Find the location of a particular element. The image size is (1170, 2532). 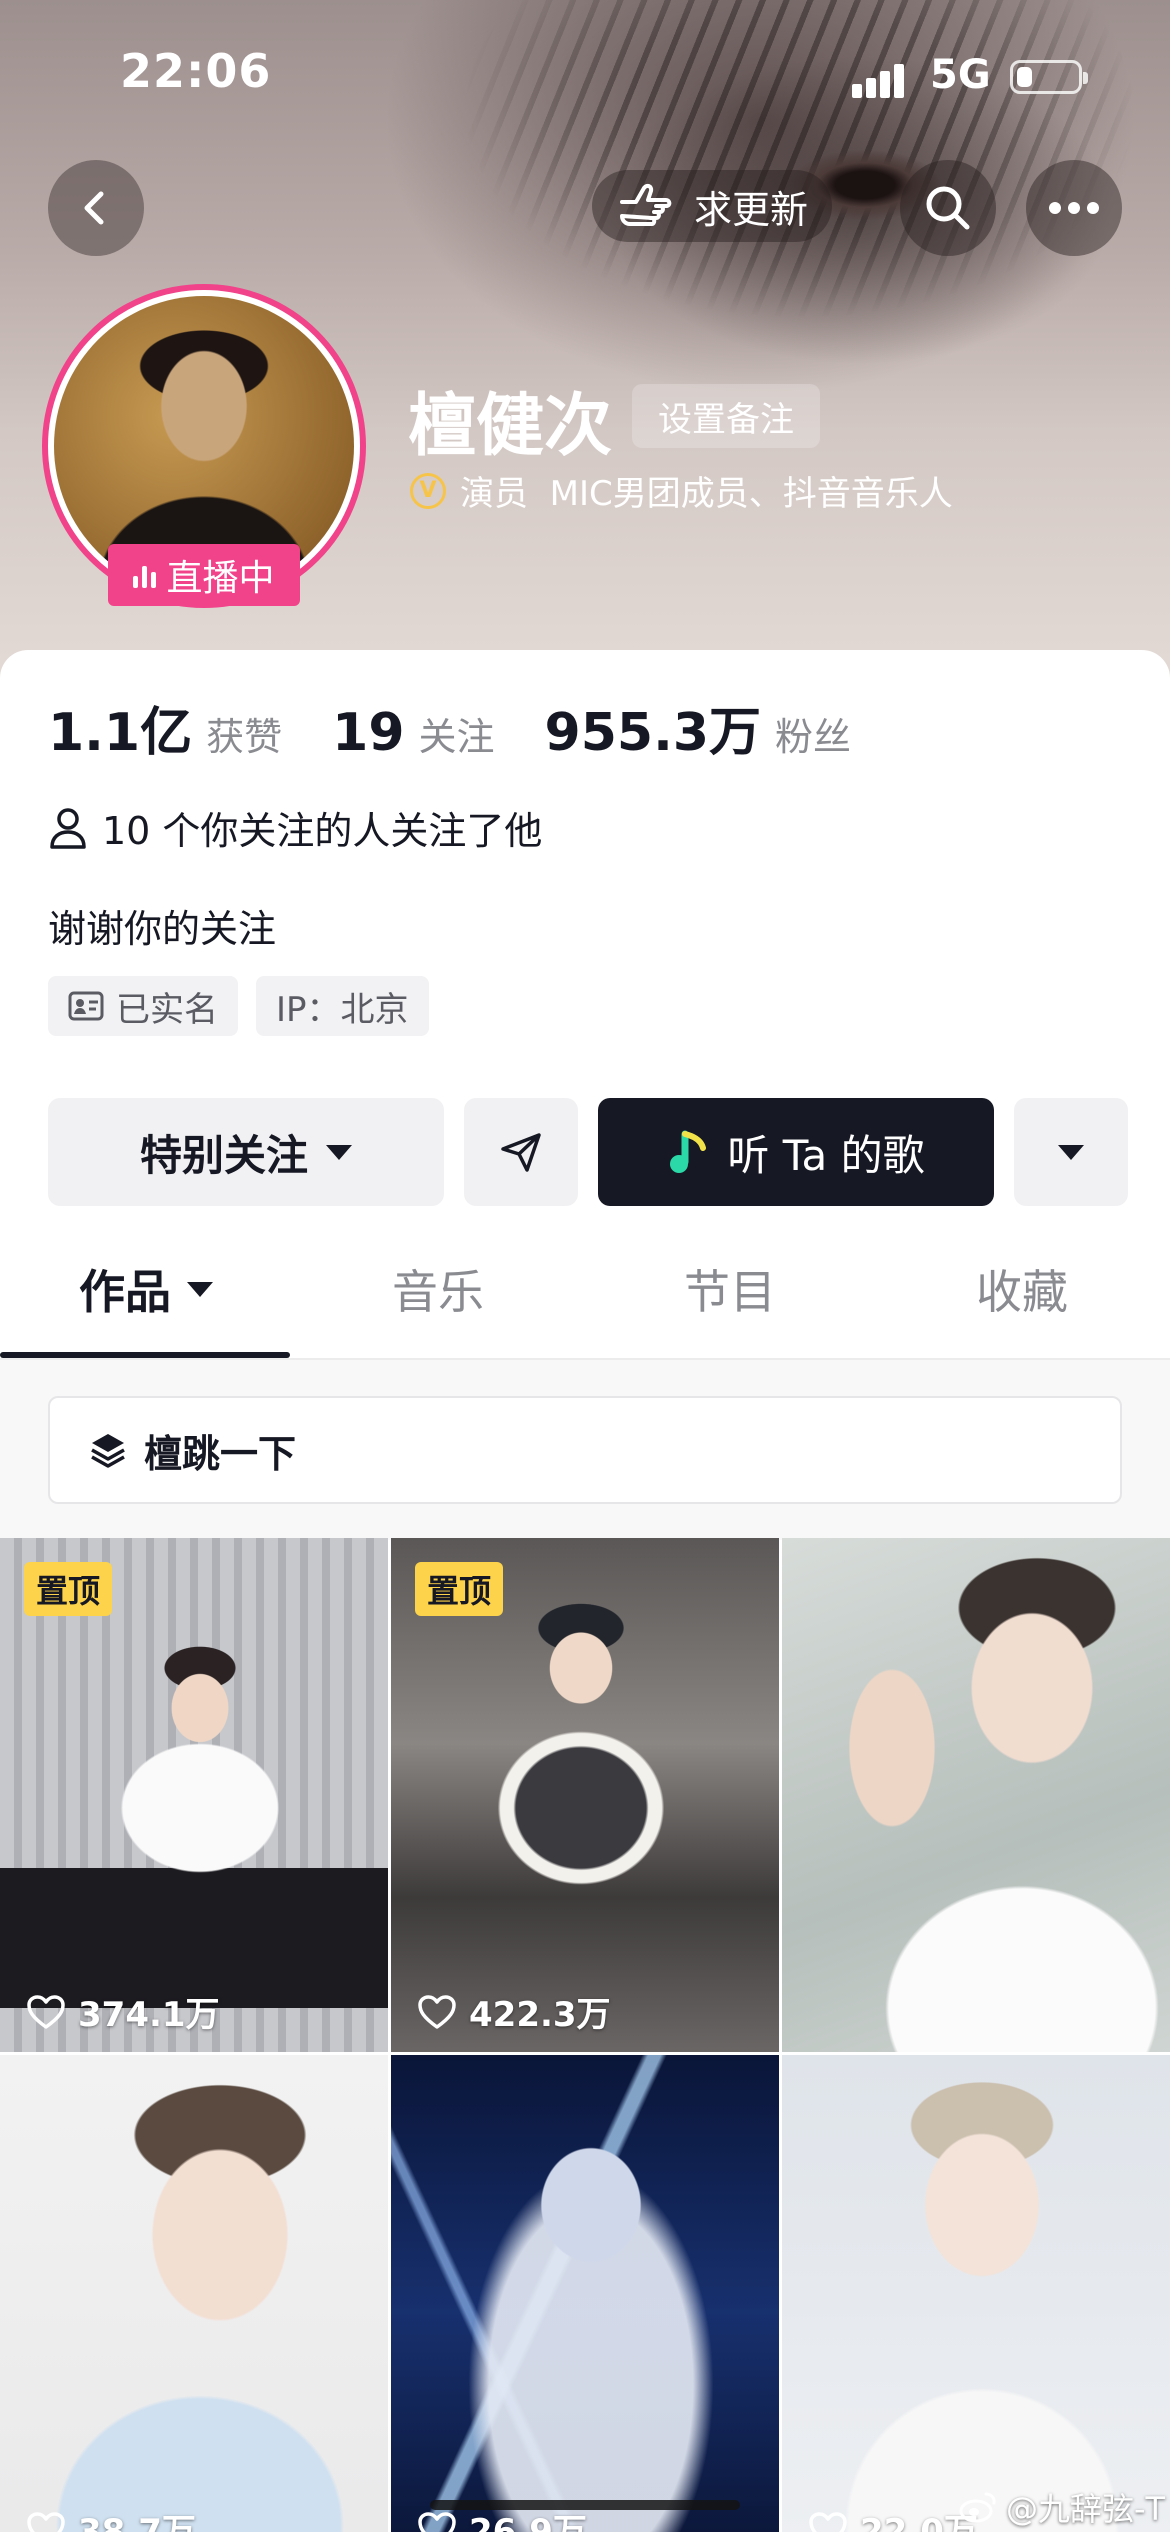

special-follow-button: 特别关注 is located at coordinates (246, 1152).